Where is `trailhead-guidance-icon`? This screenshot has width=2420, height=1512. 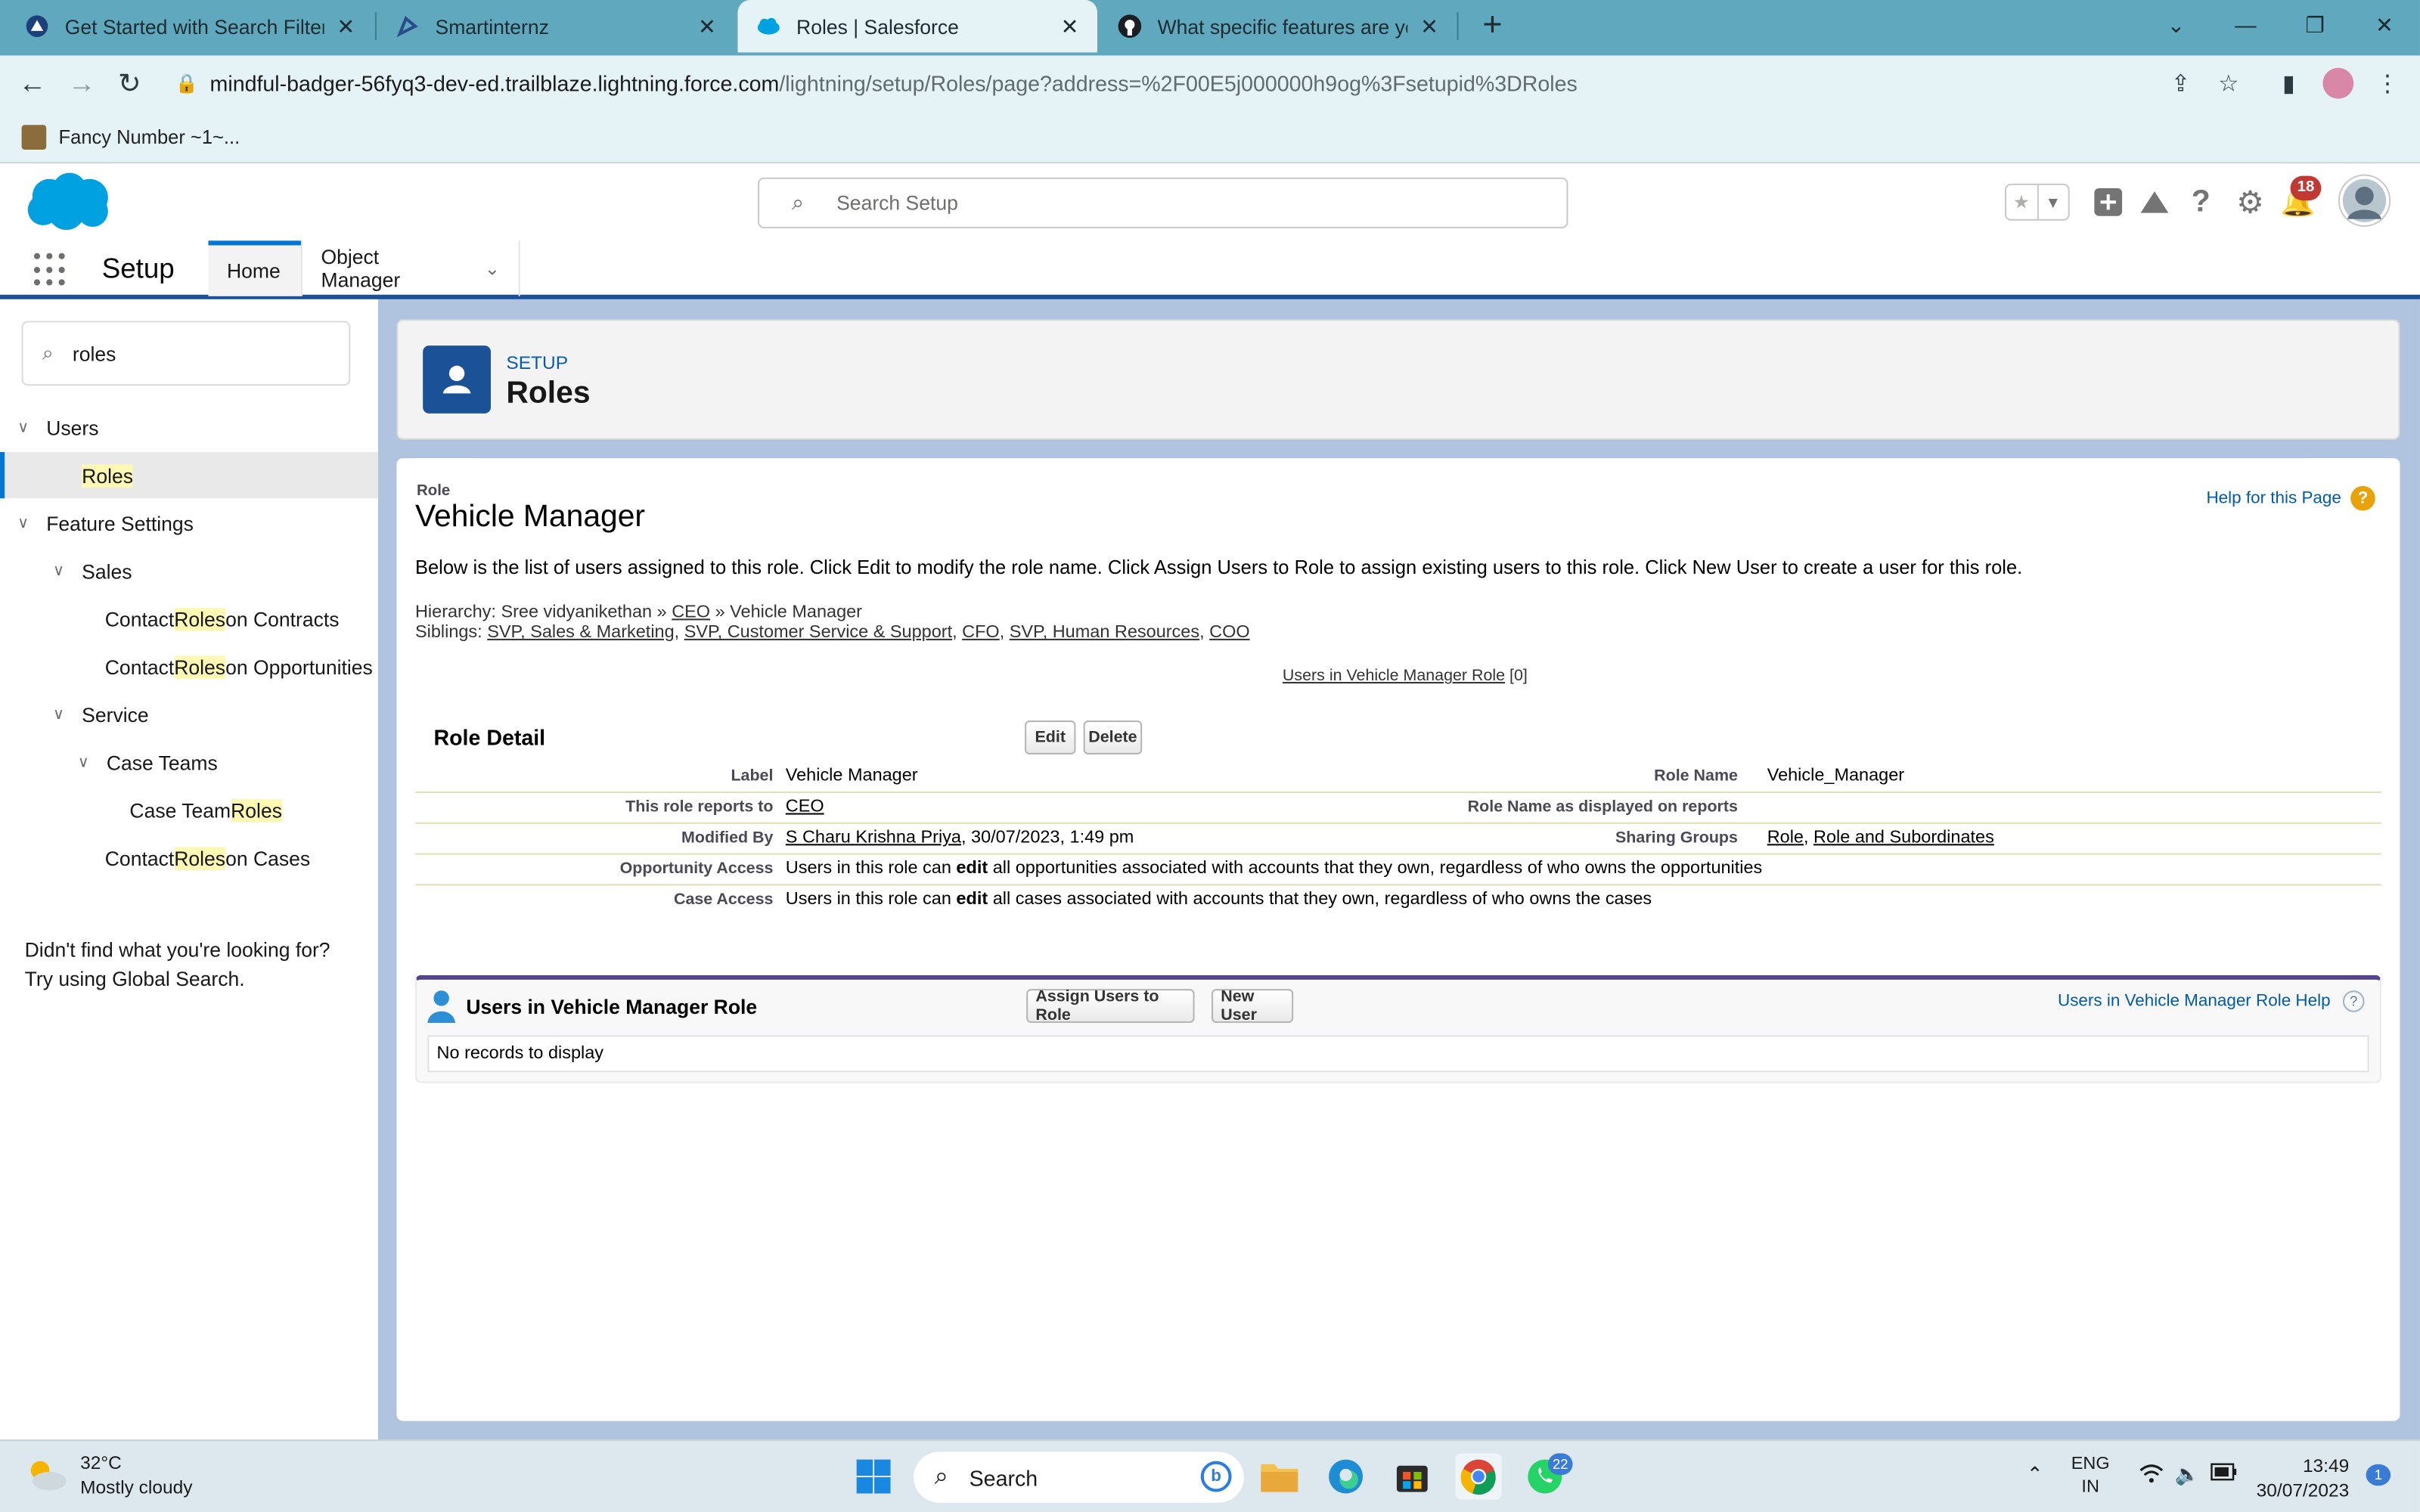
trailhead-guidance-icon is located at coordinates (2154, 203).